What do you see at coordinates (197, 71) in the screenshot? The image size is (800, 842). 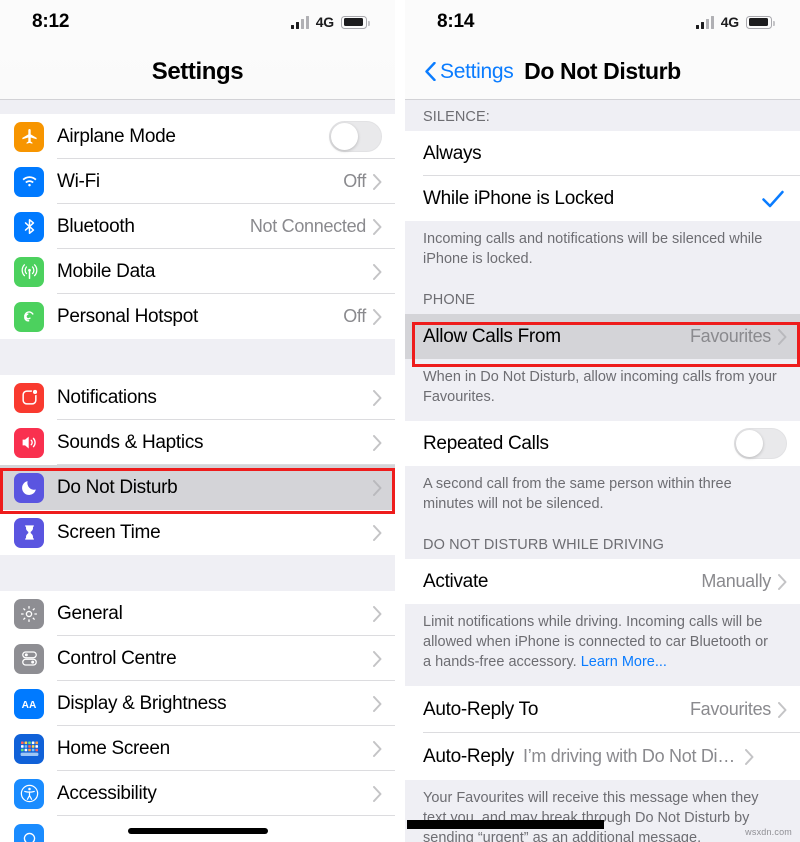 I see `left-nav-bar: Settings` at bounding box center [197, 71].